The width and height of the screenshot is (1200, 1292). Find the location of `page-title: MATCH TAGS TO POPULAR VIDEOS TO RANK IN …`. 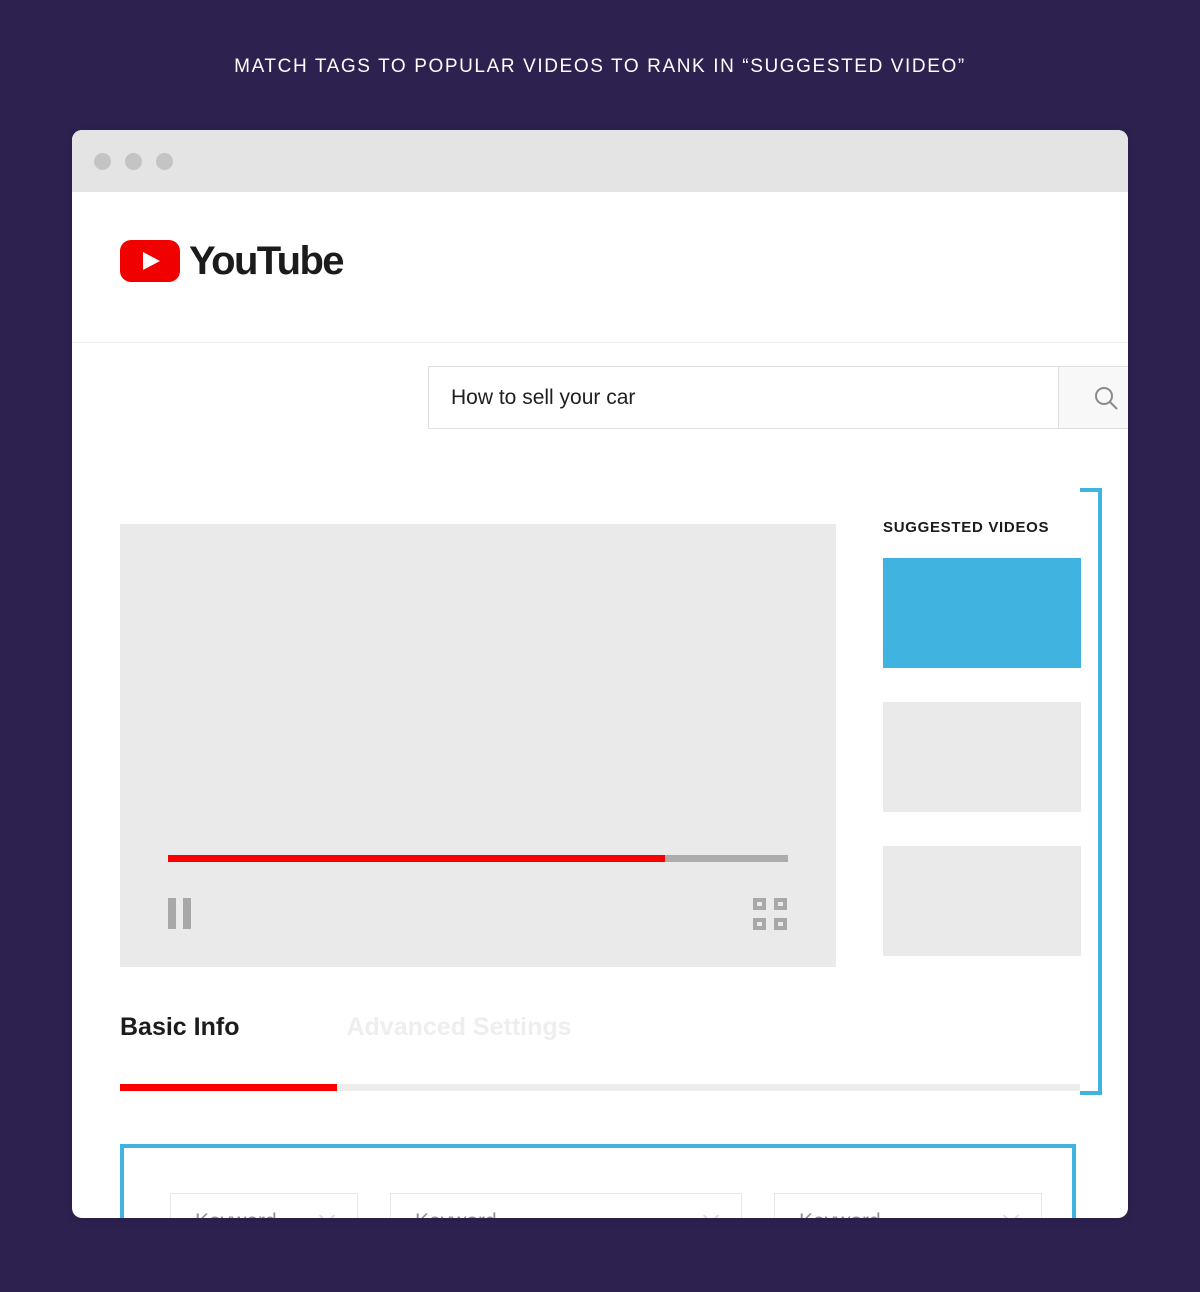

page-title: MATCH TAGS TO POPULAR VIDEOS TO RANK IN … is located at coordinates (600, 66).